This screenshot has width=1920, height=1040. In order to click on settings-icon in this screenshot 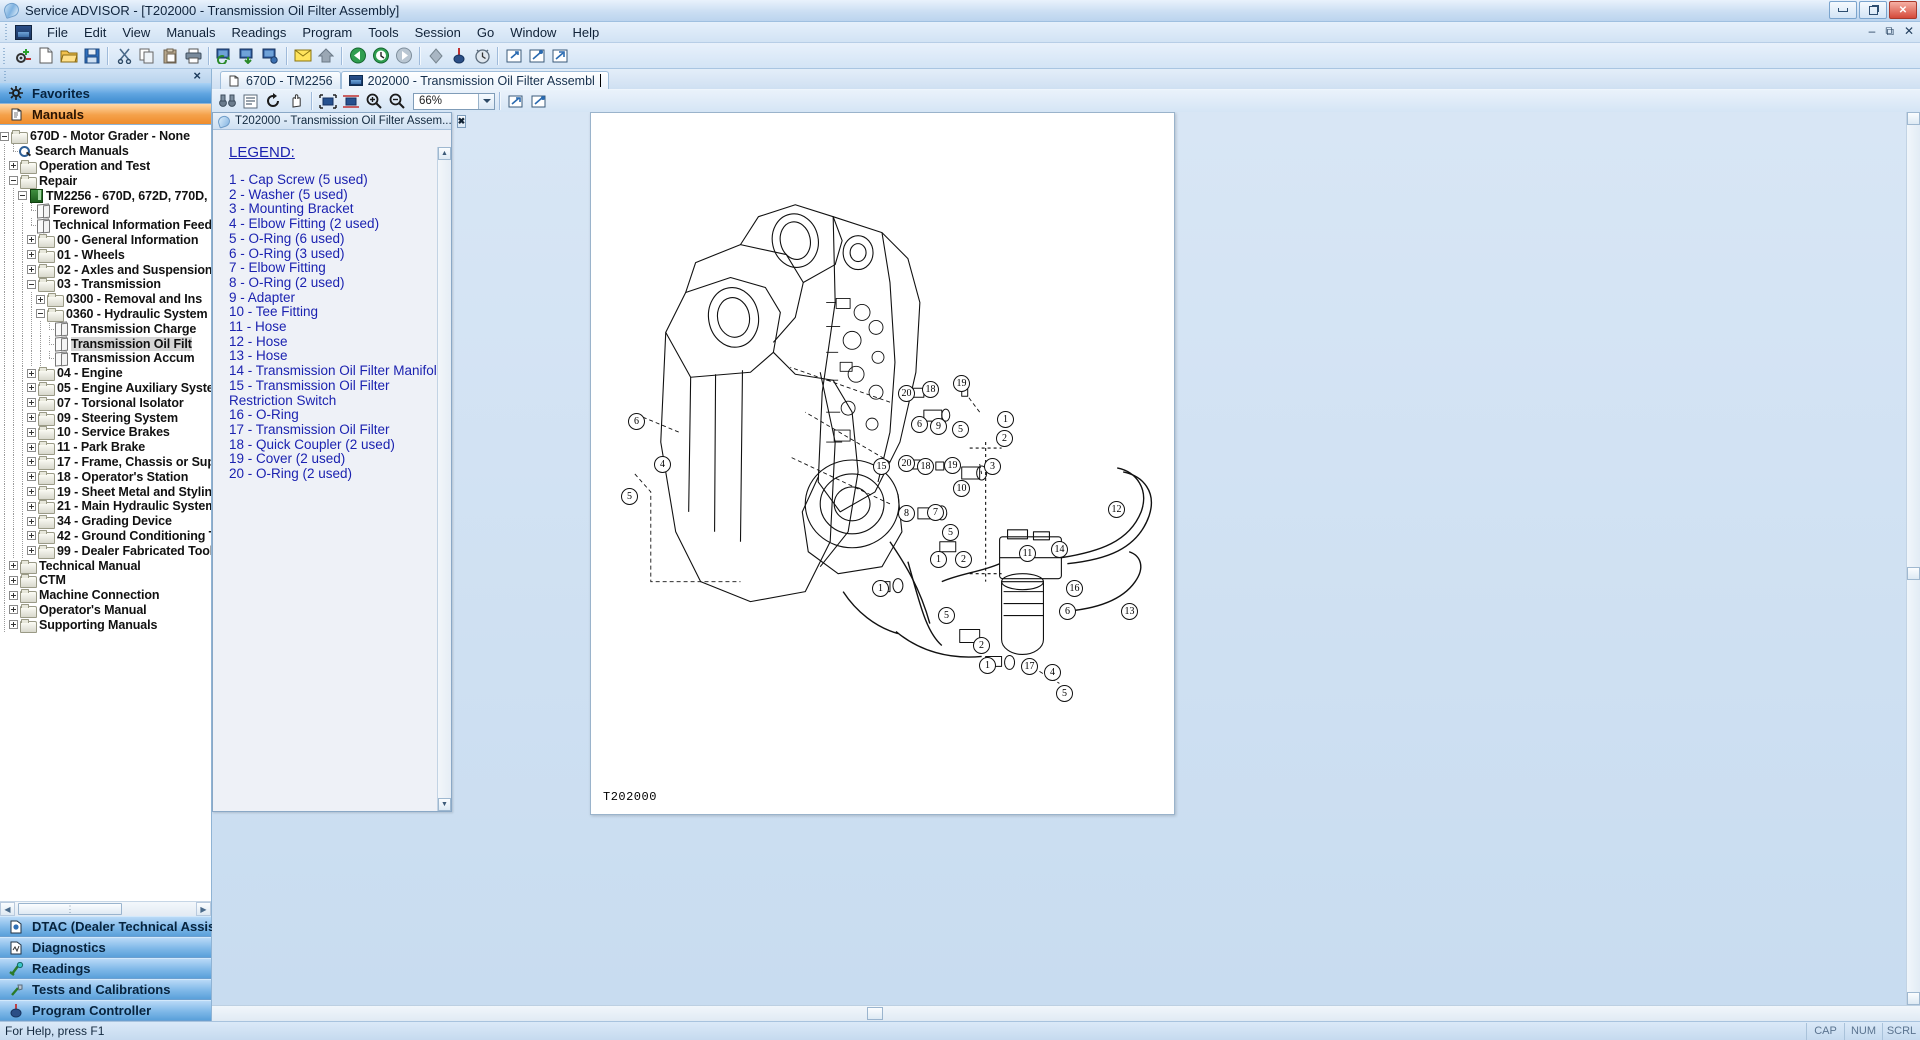, I will do `click(23, 56)`.